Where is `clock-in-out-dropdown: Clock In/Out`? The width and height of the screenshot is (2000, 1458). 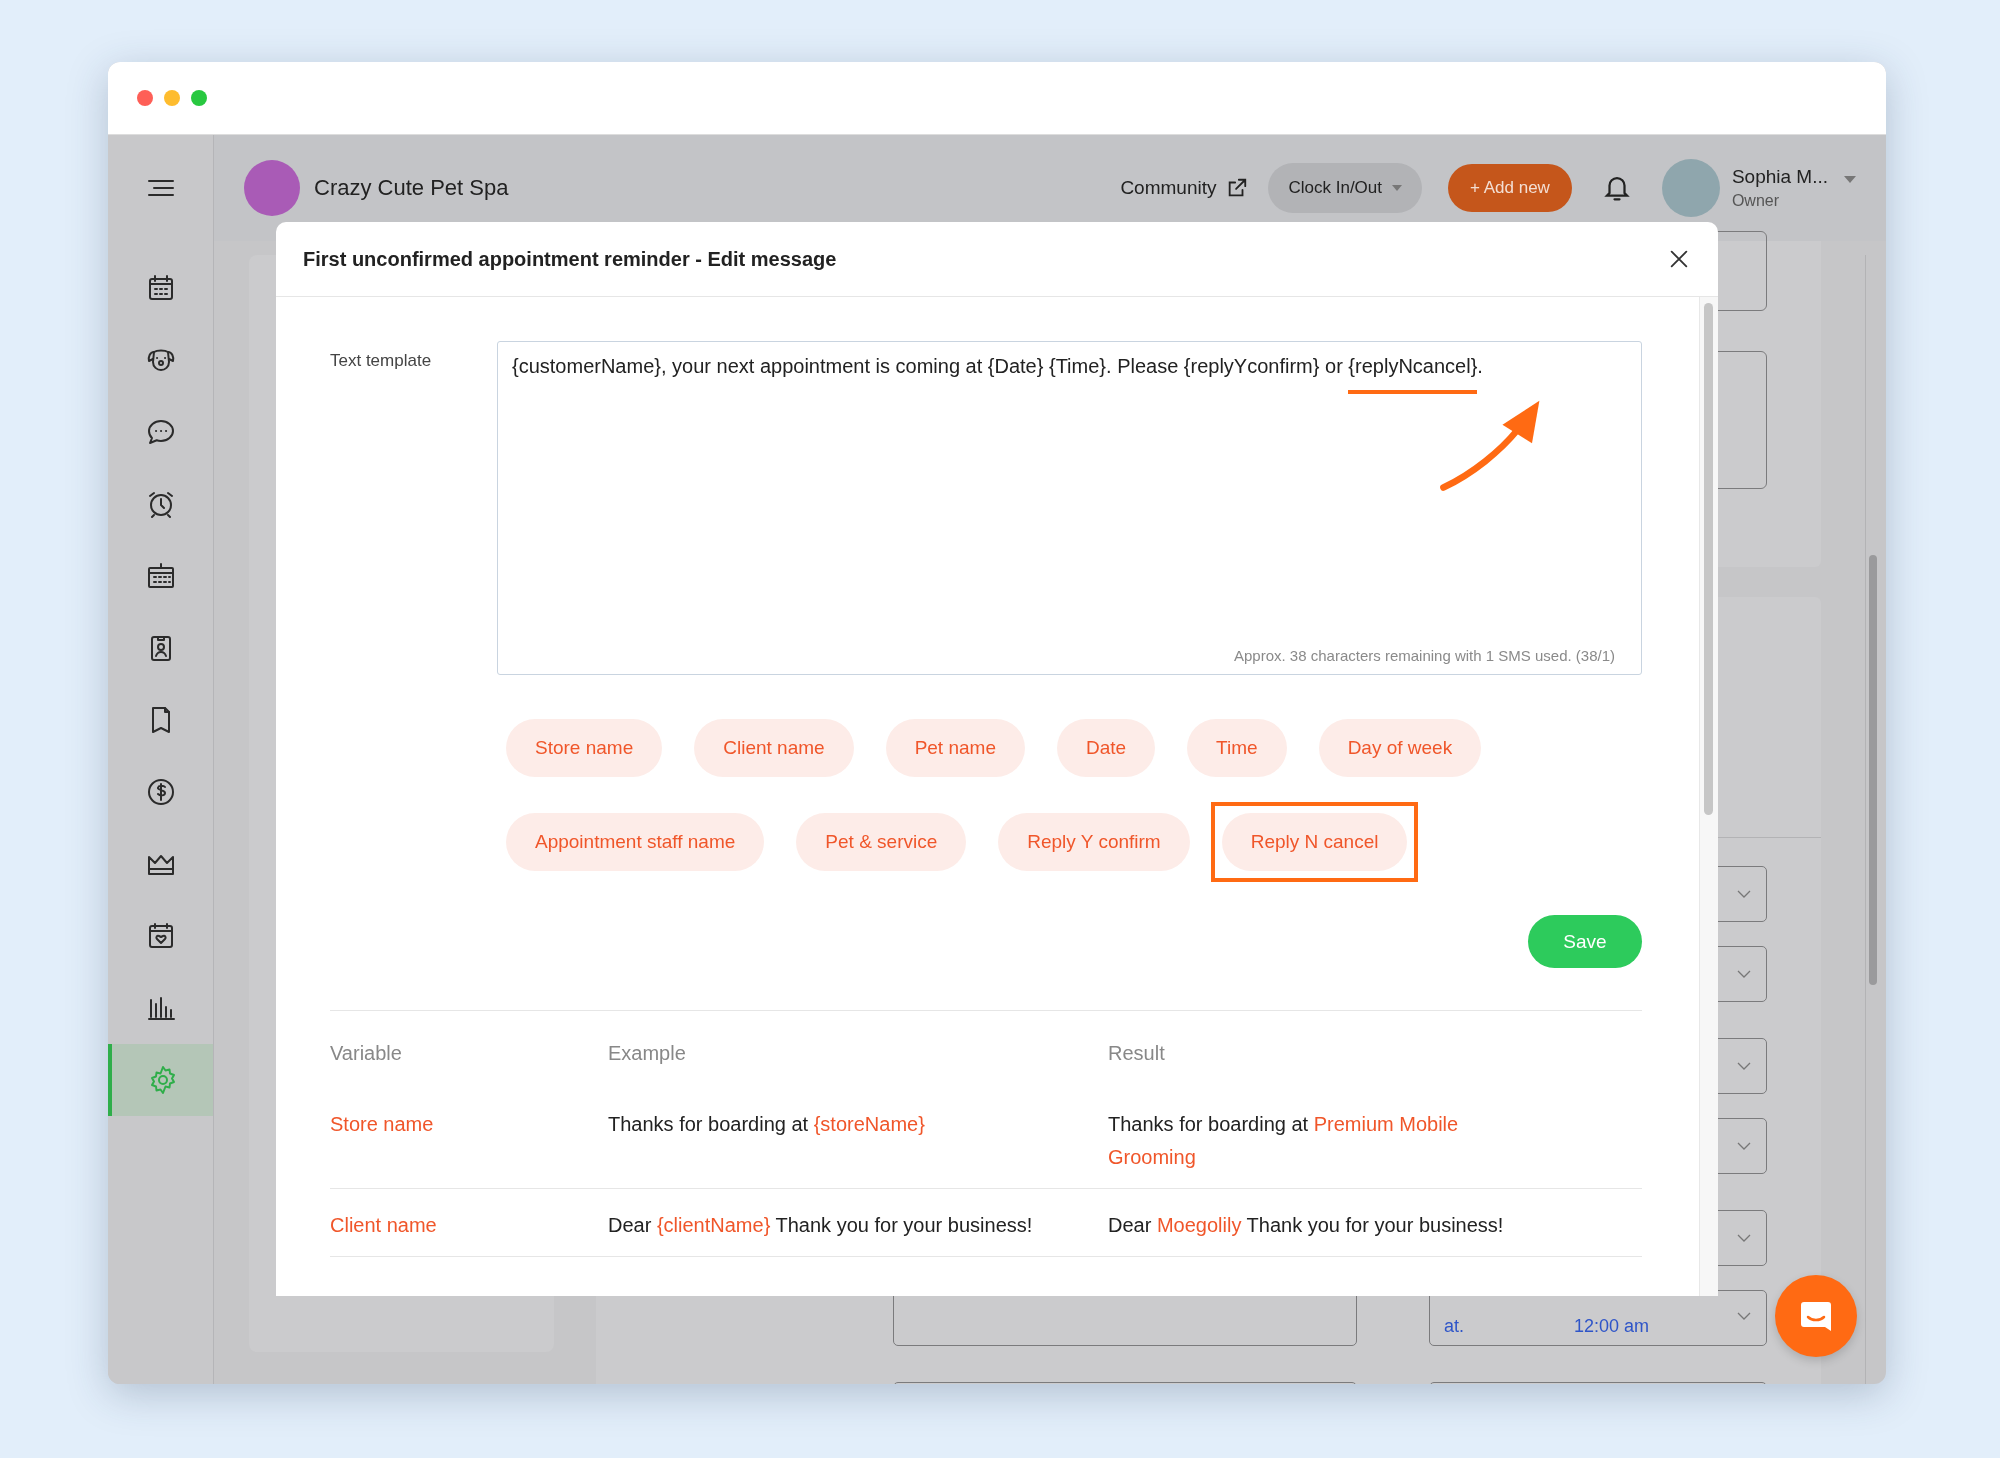
clock-in-out-dropdown: Clock In/Out is located at coordinates (1345, 188).